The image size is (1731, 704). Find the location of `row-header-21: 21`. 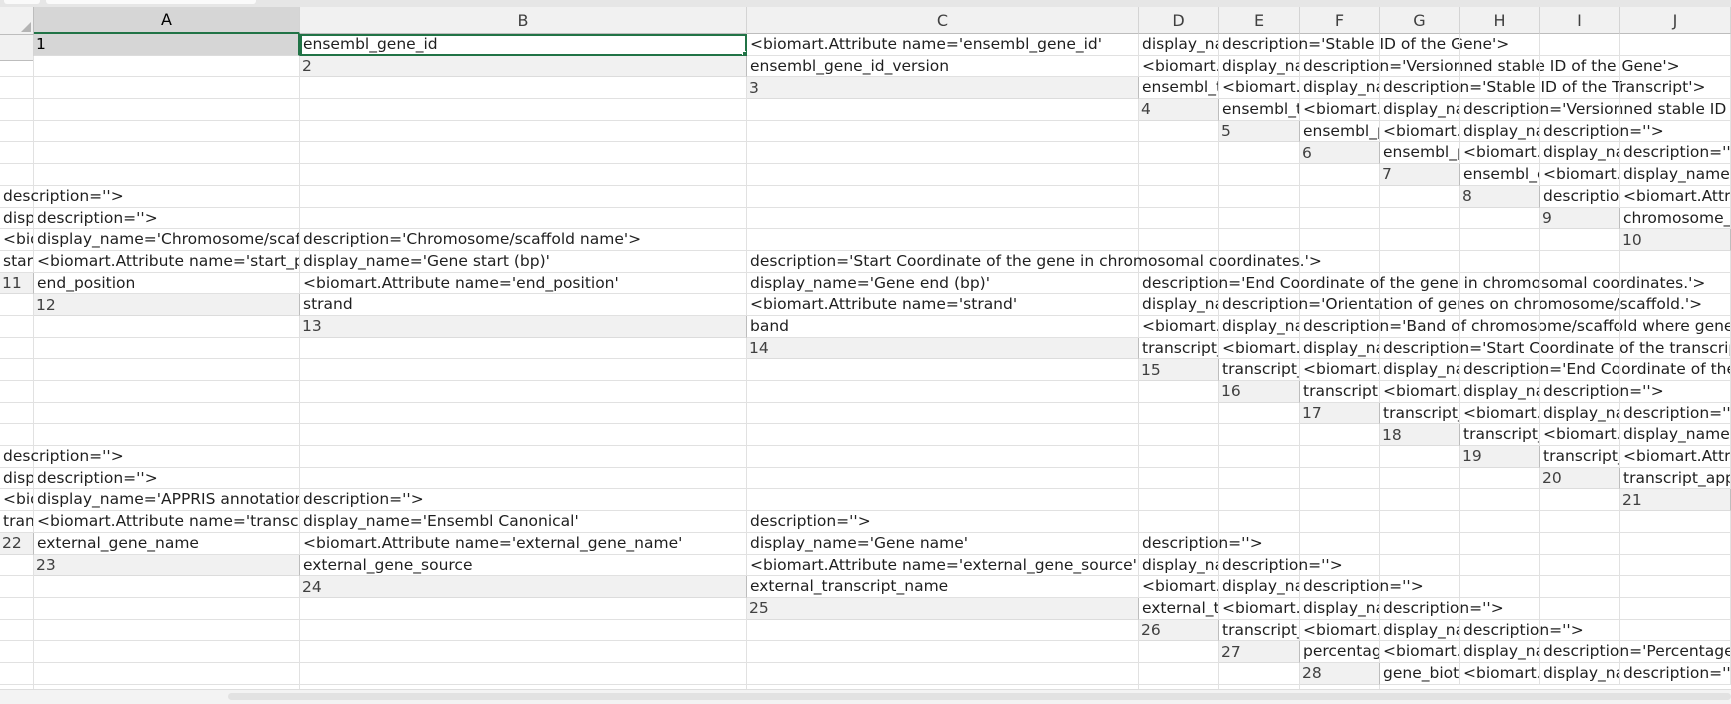

row-header-21: 21 is located at coordinates (1675, 500).